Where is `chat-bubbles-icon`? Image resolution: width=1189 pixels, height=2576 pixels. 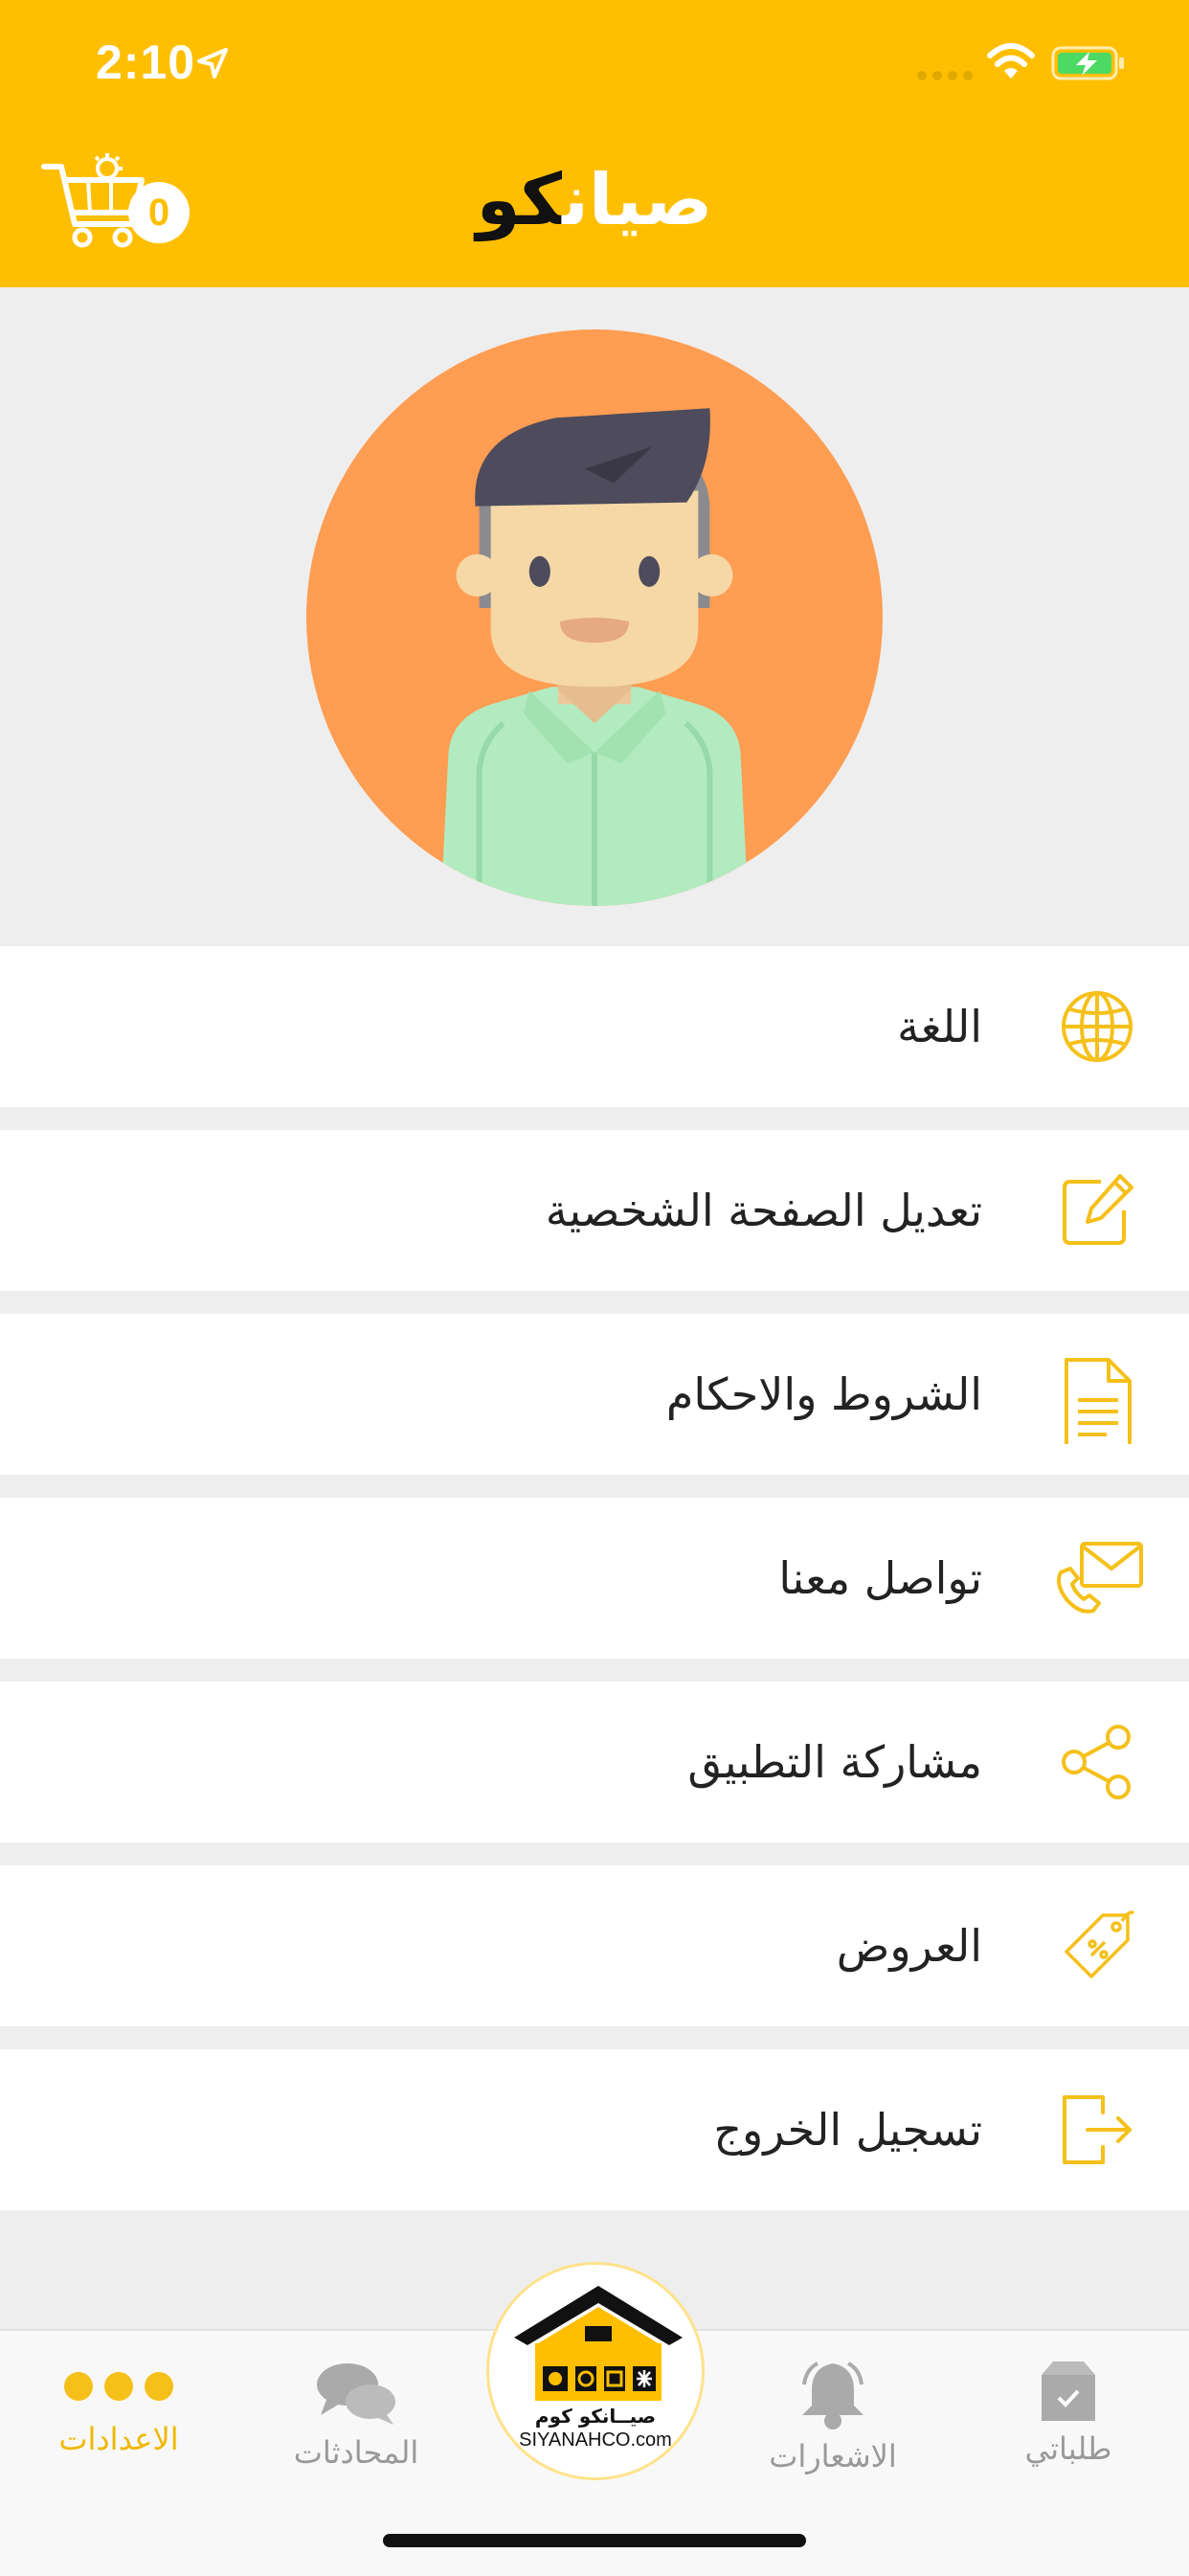
chat-bubbles-icon is located at coordinates (356, 2394).